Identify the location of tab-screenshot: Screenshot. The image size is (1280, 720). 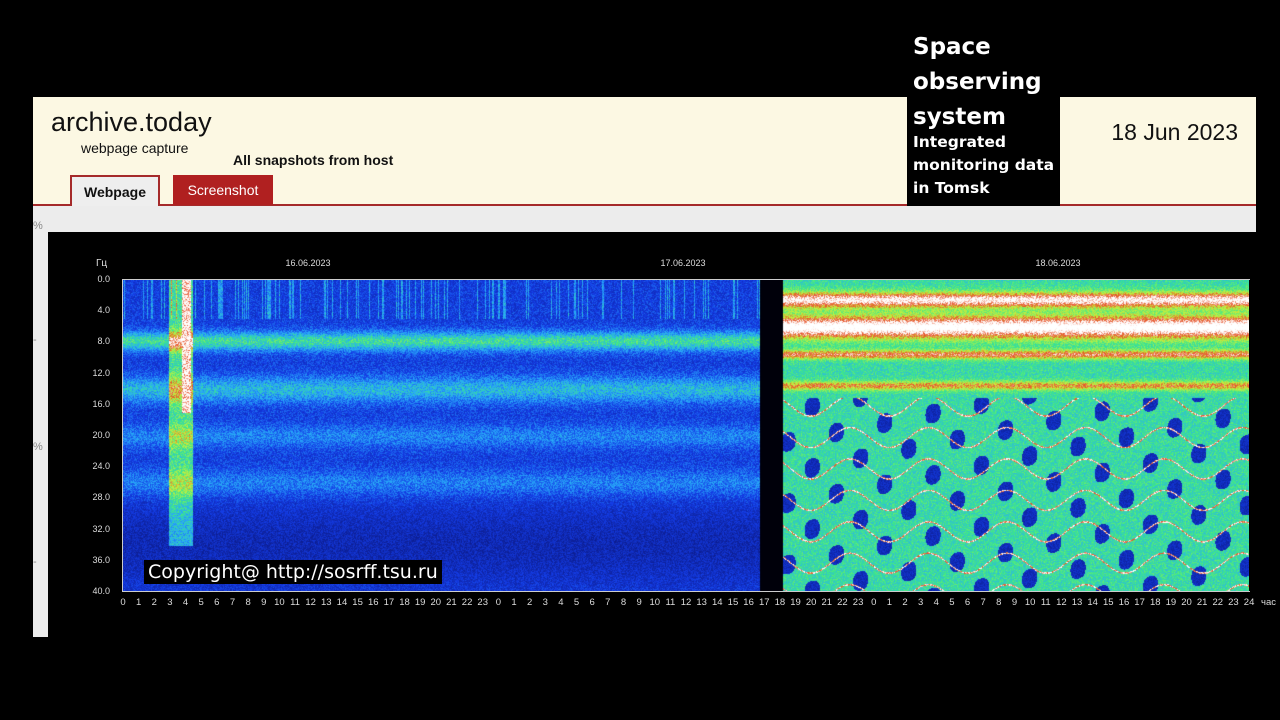
(223, 190).